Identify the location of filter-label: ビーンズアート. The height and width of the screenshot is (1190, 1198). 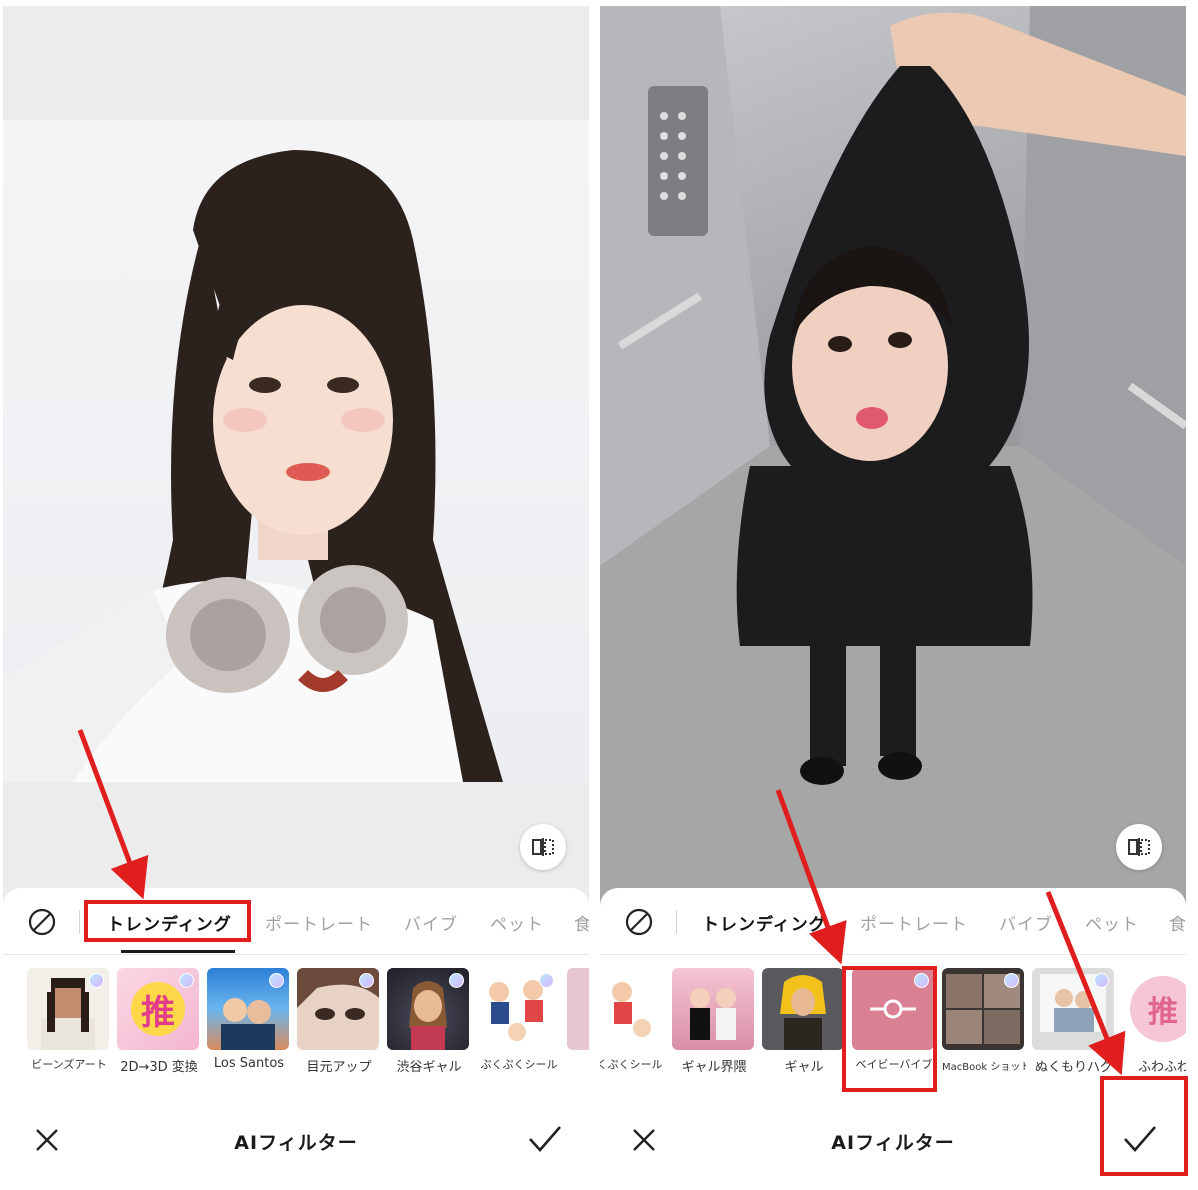
(69, 1064).